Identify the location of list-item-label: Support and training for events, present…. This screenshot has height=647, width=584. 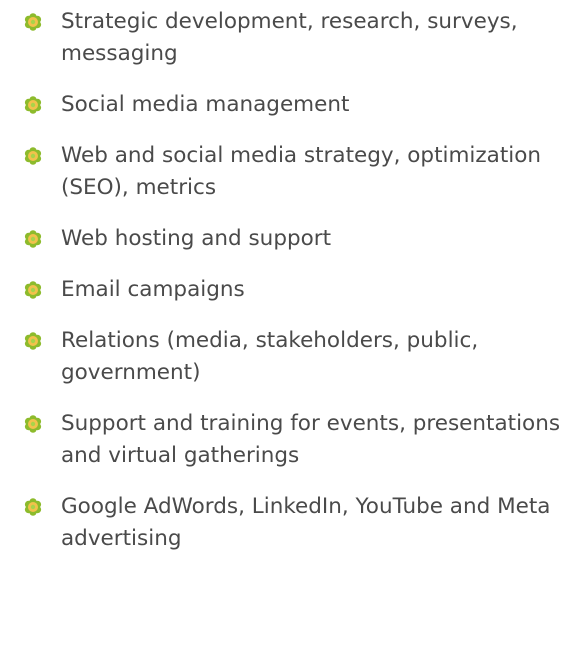
(311, 439).